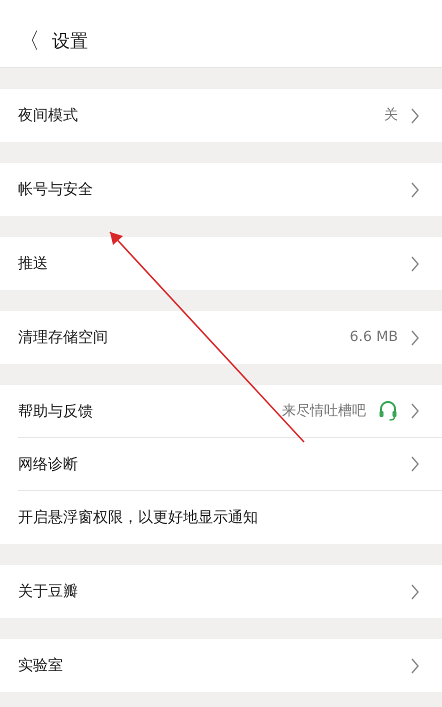 This screenshot has height=707, width=442. I want to click on back-button: 〈, so click(29, 41).